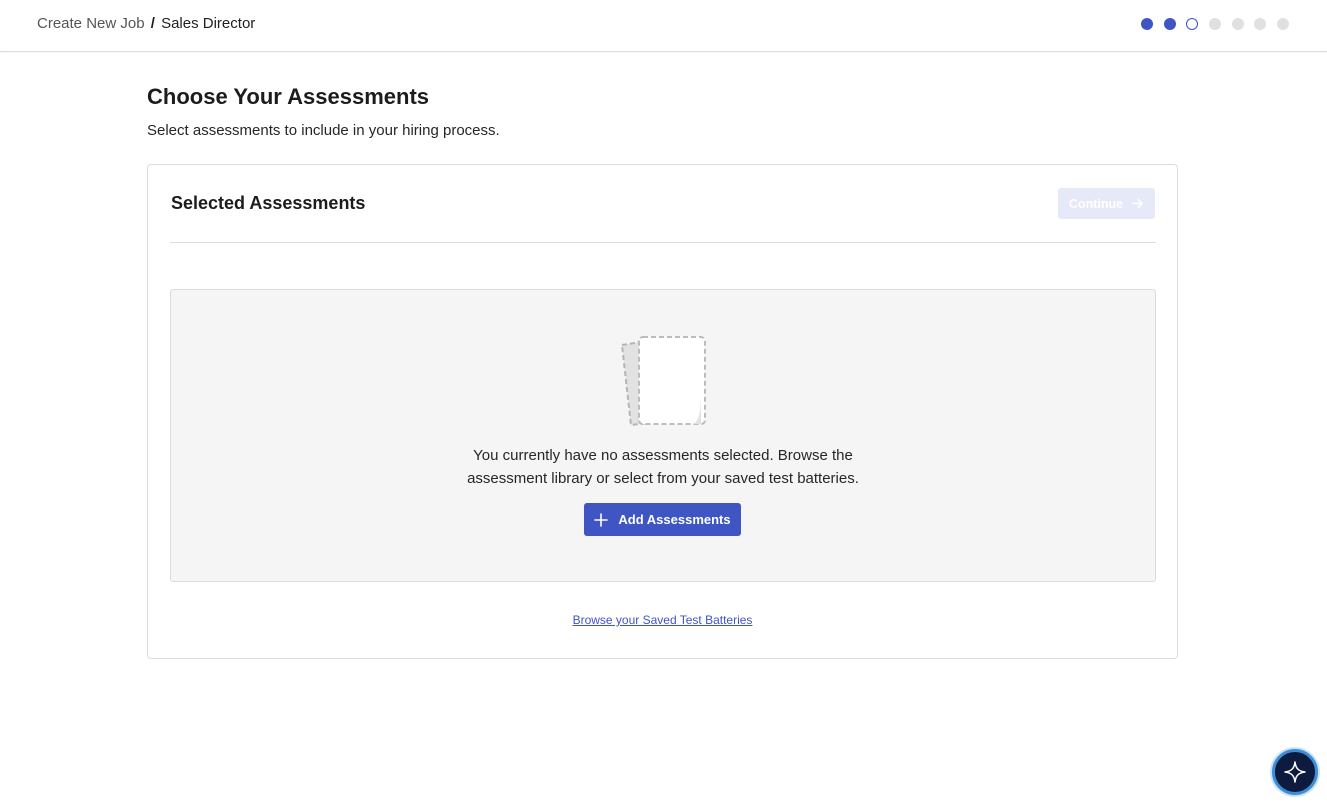 The height and width of the screenshot is (805, 1327). I want to click on step-4-indicator, so click(1215, 24).